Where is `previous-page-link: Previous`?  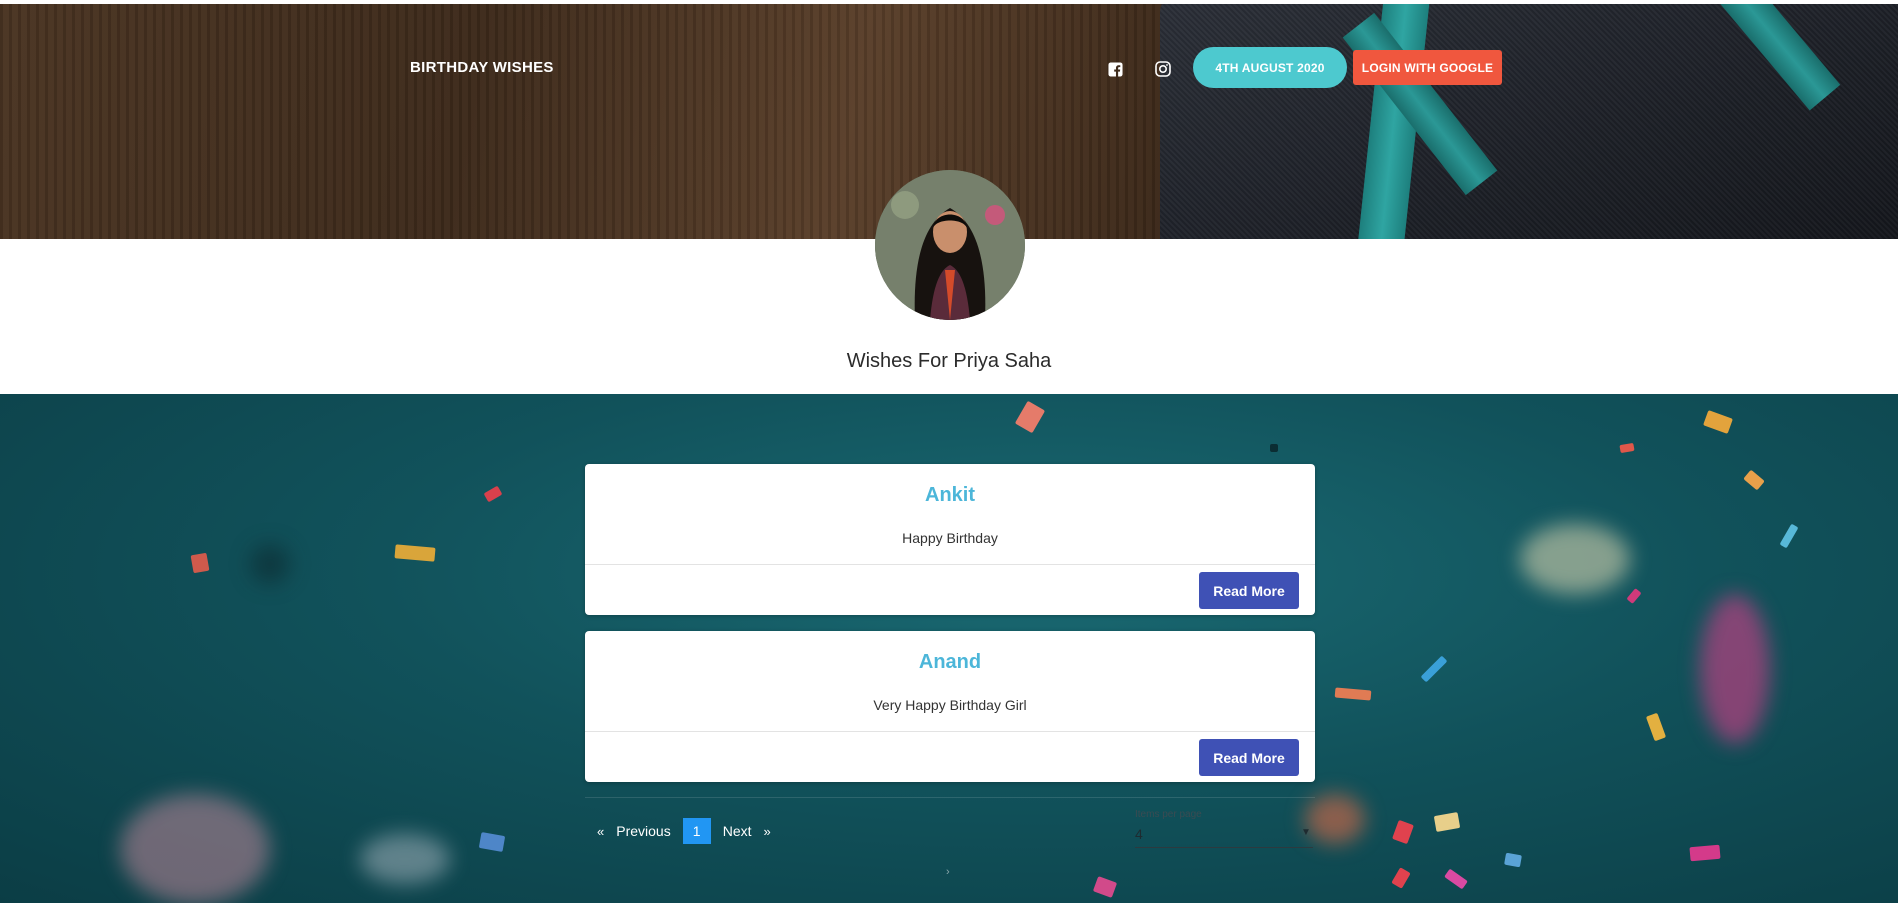 previous-page-link: Previous is located at coordinates (643, 831).